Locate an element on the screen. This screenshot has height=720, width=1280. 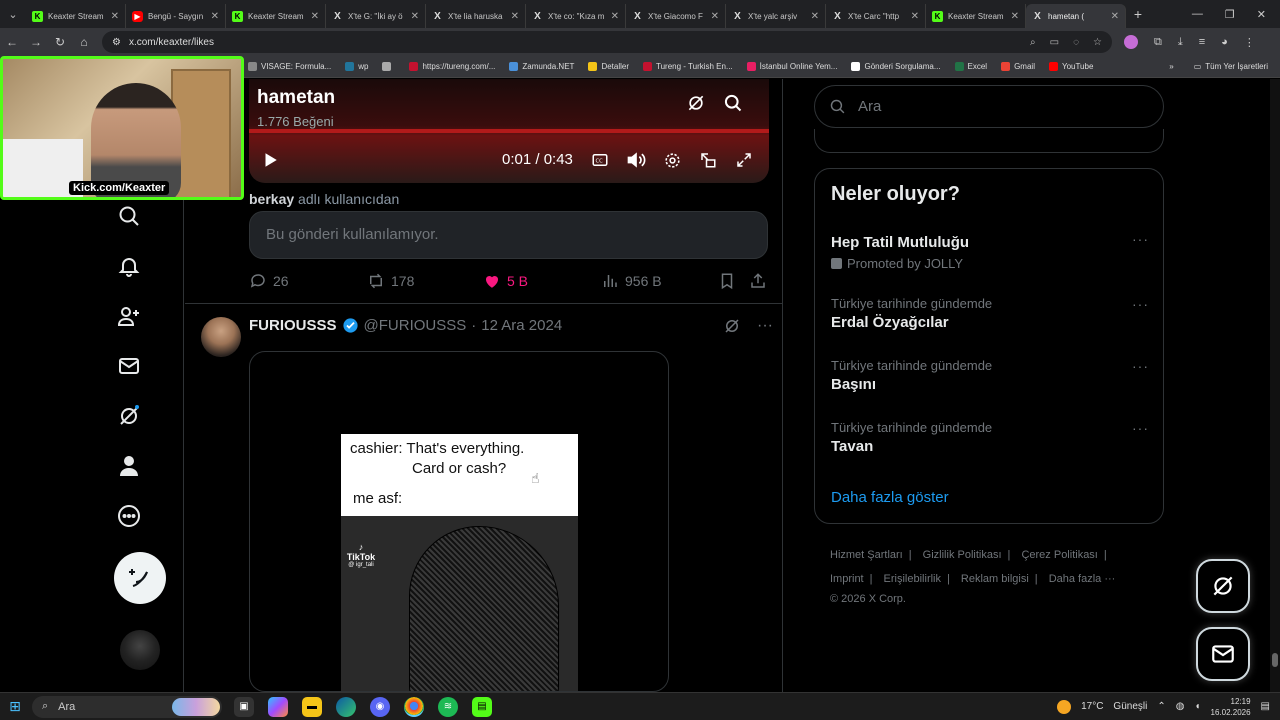
tweet-avatar is located at coordinates (221, 337).